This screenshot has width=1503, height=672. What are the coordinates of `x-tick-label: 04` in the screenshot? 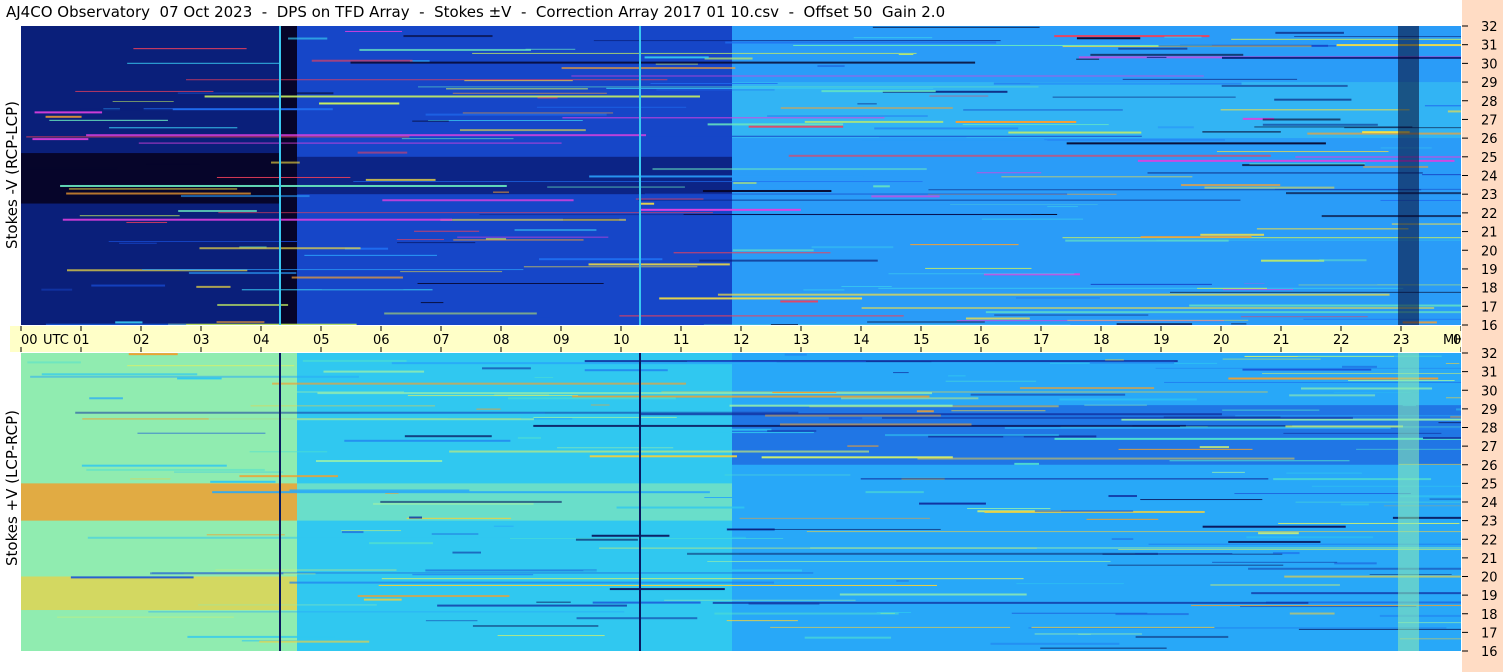 It's located at (261, 340).